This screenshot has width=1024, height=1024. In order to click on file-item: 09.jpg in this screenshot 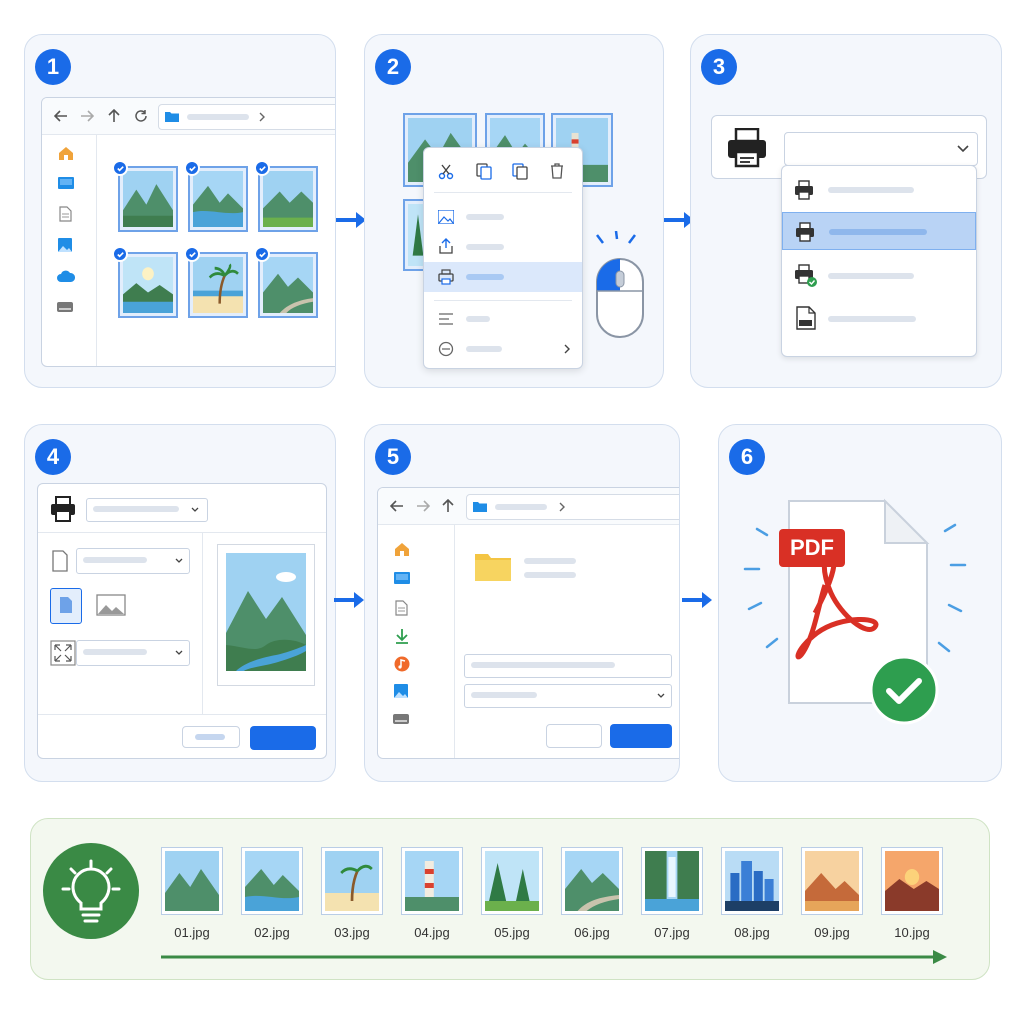, I will do `click(832, 897)`.